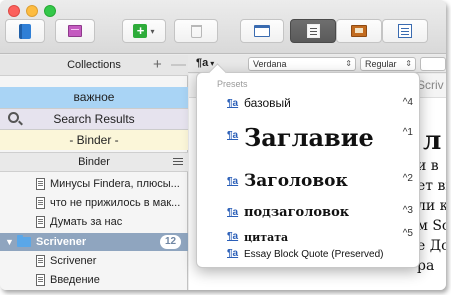  I want to click on binder-item-label: Scrivener, so click(73, 261).